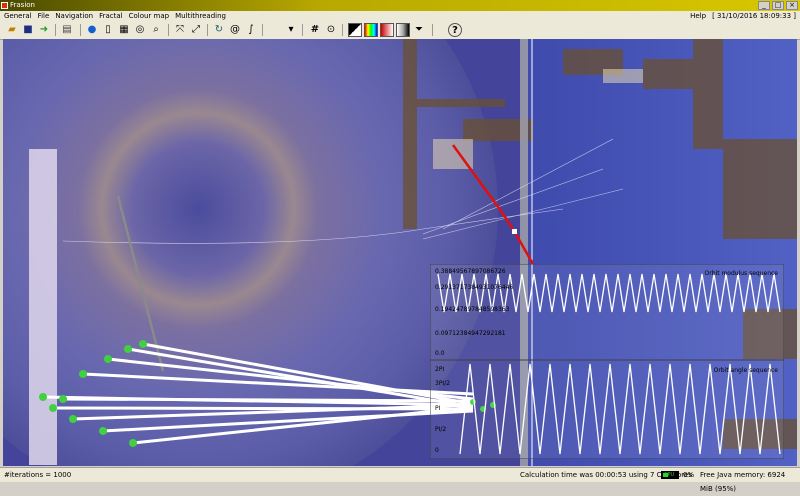 This screenshot has width=800, height=496. I want to click on modulus-tick-1: 0.2913717384931076446, so click(474, 287).